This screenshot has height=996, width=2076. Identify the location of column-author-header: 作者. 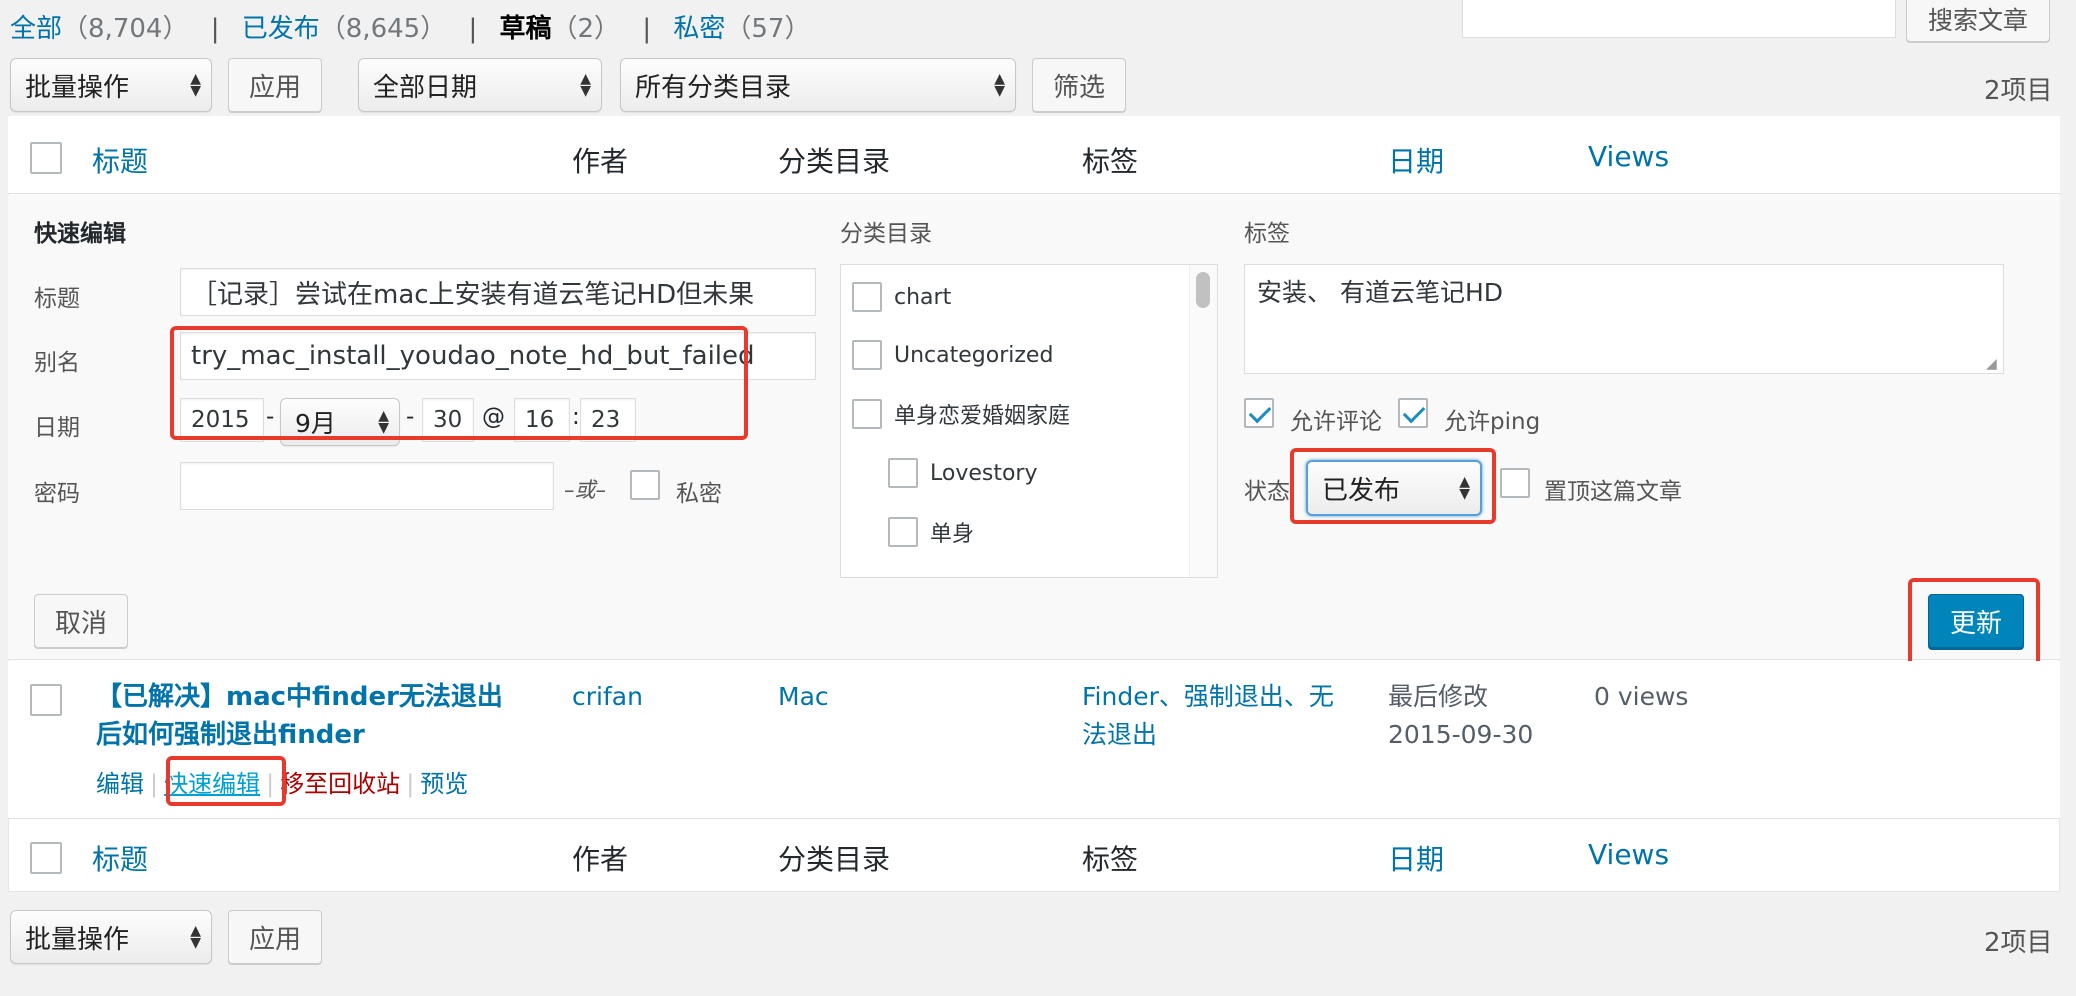
(600, 161).